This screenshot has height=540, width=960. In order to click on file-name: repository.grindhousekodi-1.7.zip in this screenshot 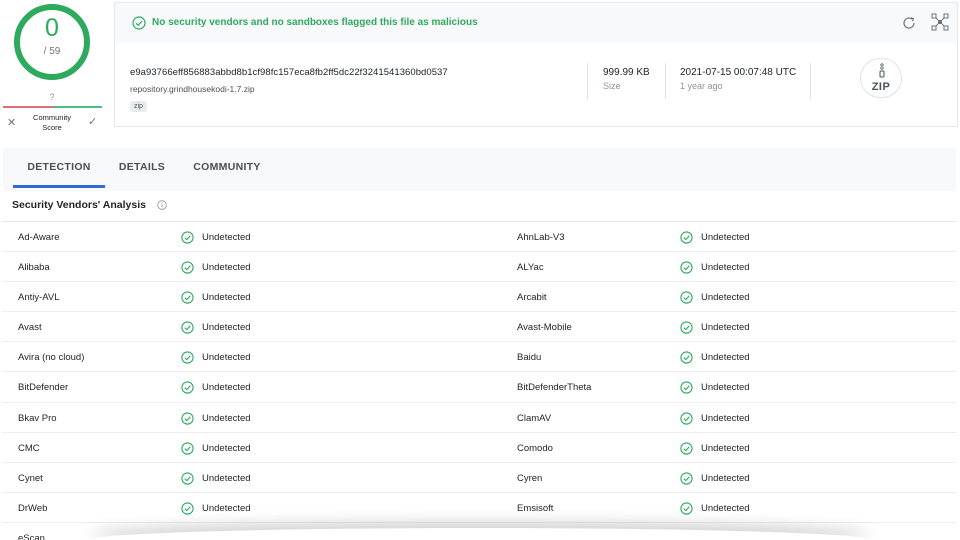, I will do `click(192, 89)`.